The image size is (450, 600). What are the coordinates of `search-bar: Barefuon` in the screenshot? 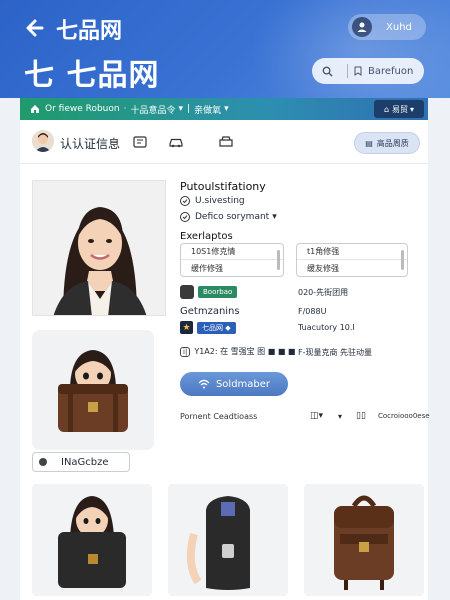 It's located at (368, 71).